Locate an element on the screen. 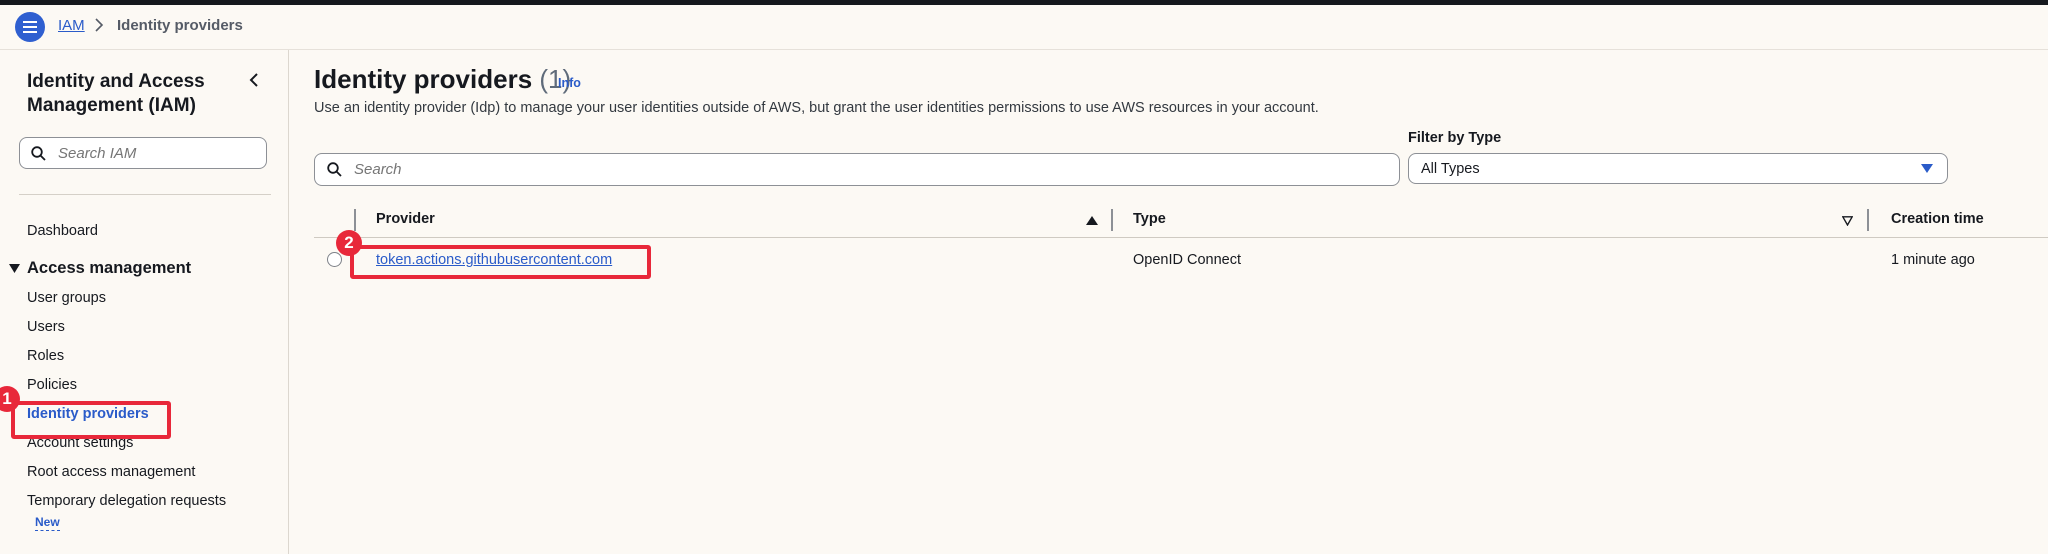 The image size is (2048, 554). sidebar-item-user-groups: User groups is located at coordinates (66, 298).